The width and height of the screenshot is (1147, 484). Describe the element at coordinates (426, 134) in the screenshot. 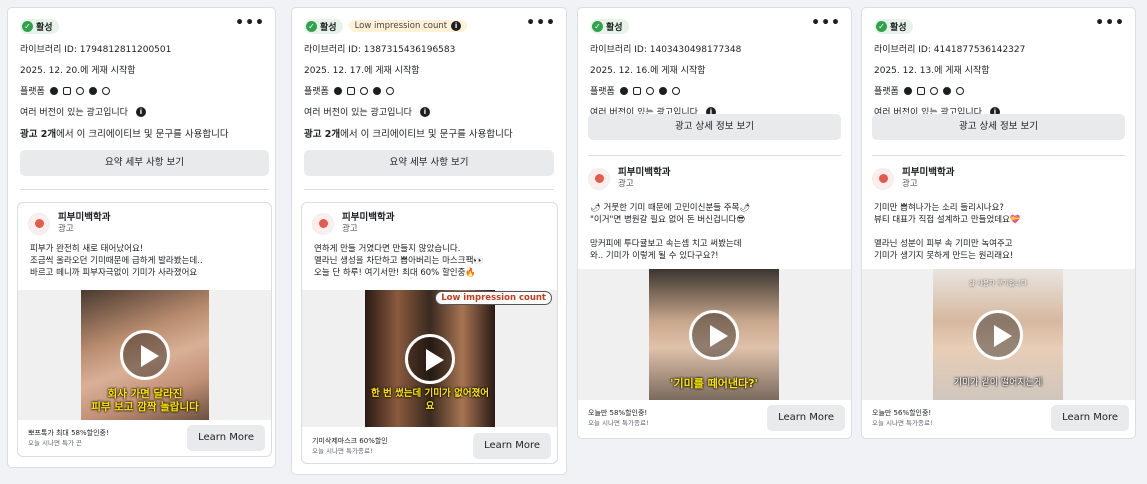

I see `summary-rest: 에서 이 크리에이티브 및 문구를 사용합니다` at that location.